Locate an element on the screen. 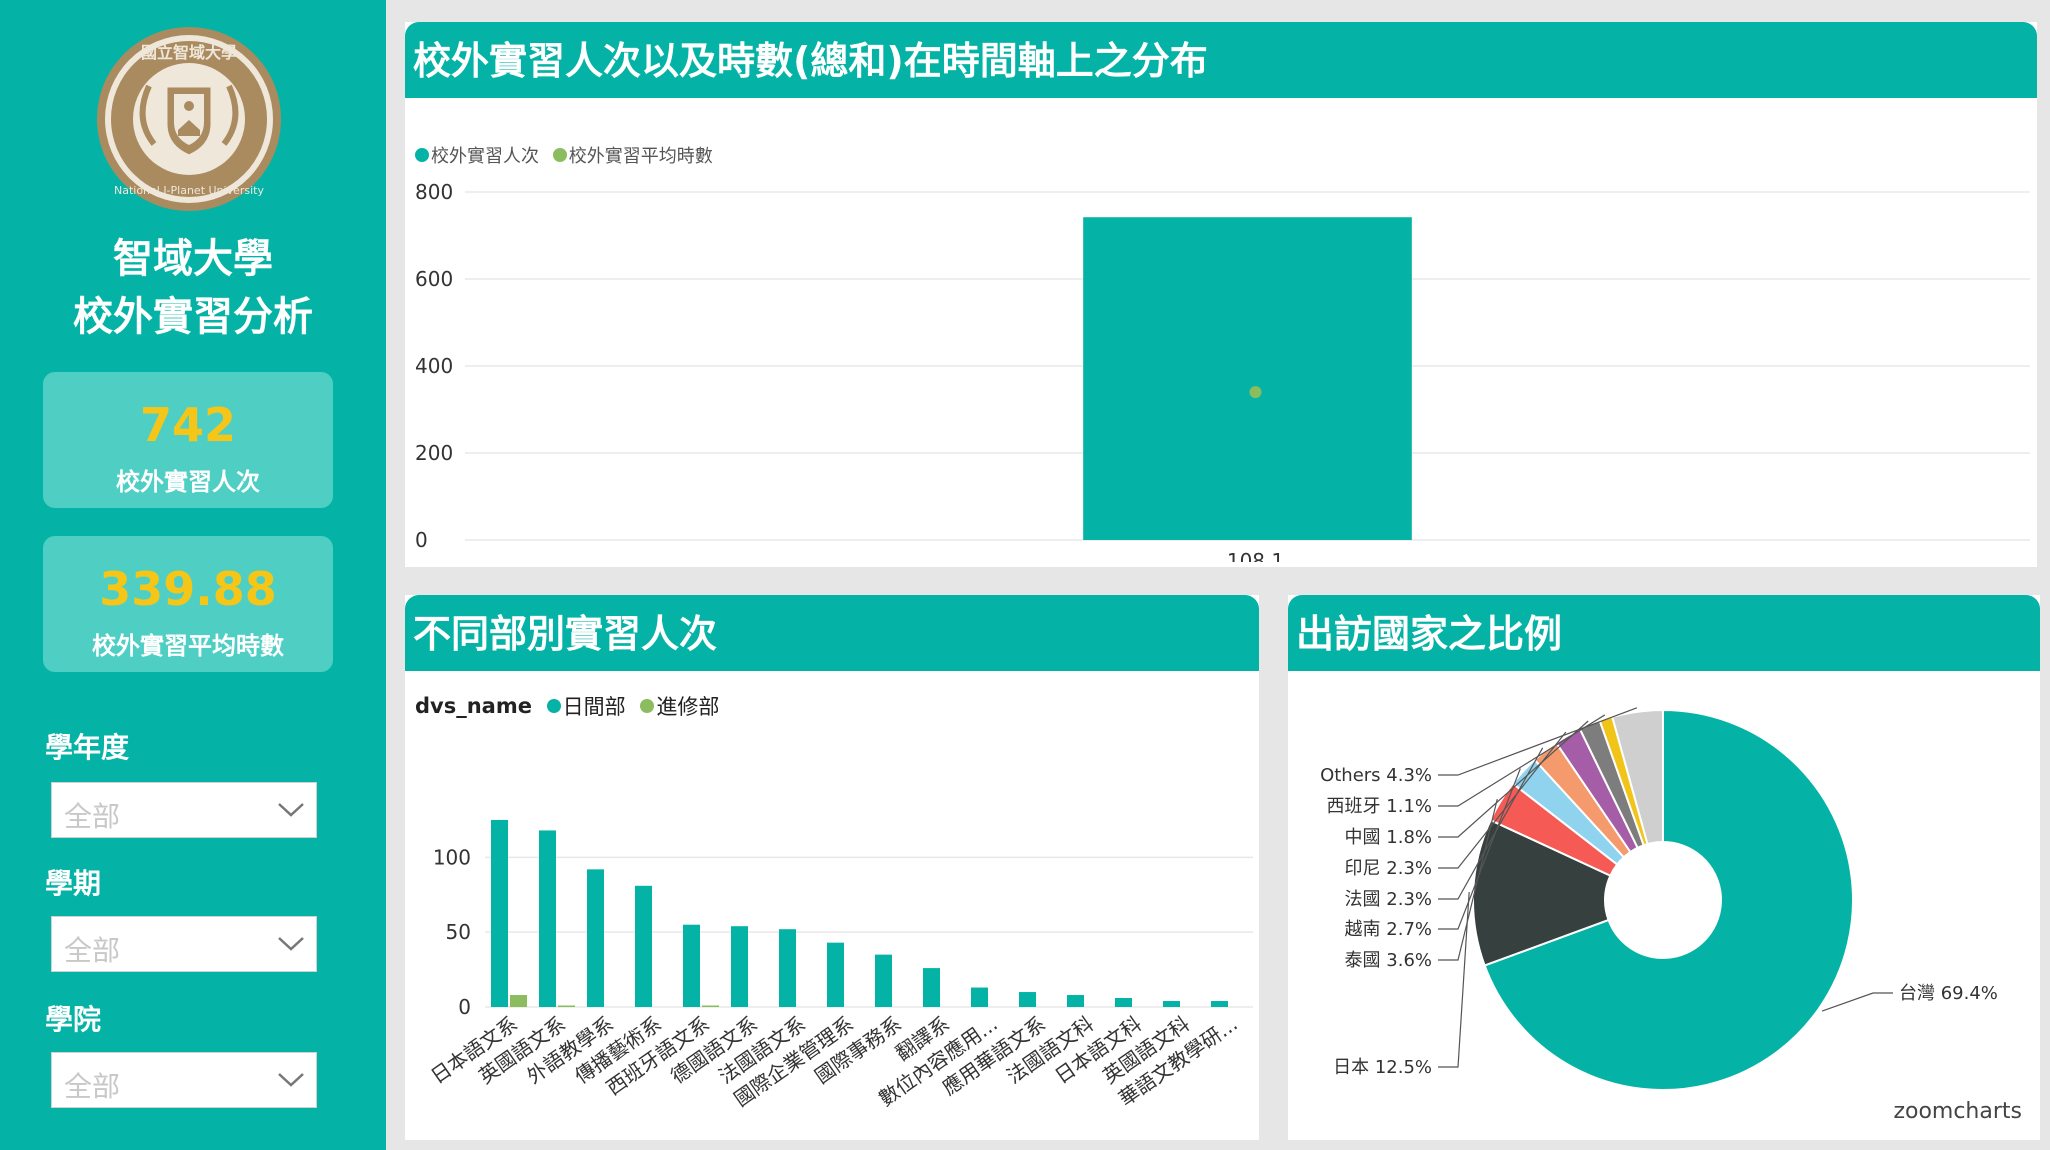 This screenshot has height=1150, width=2050. kpi-value: 339.88 is located at coordinates (188, 589).